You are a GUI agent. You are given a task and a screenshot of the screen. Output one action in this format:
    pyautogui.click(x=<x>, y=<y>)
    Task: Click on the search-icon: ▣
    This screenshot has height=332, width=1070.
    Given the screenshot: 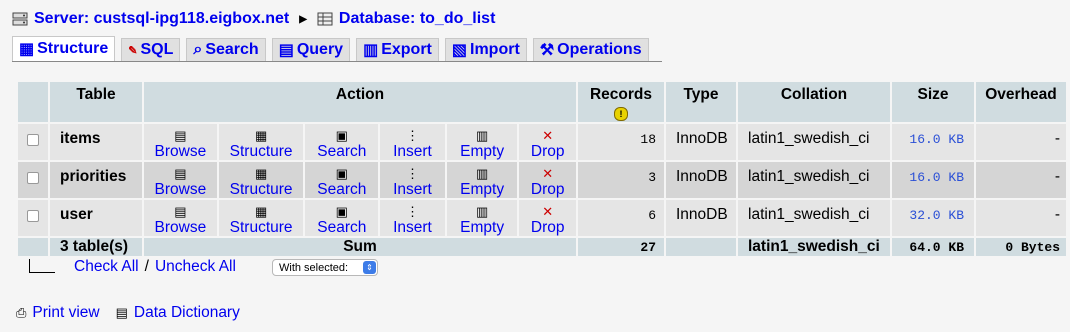 What is the action you would take?
    pyautogui.click(x=341, y=211)
    